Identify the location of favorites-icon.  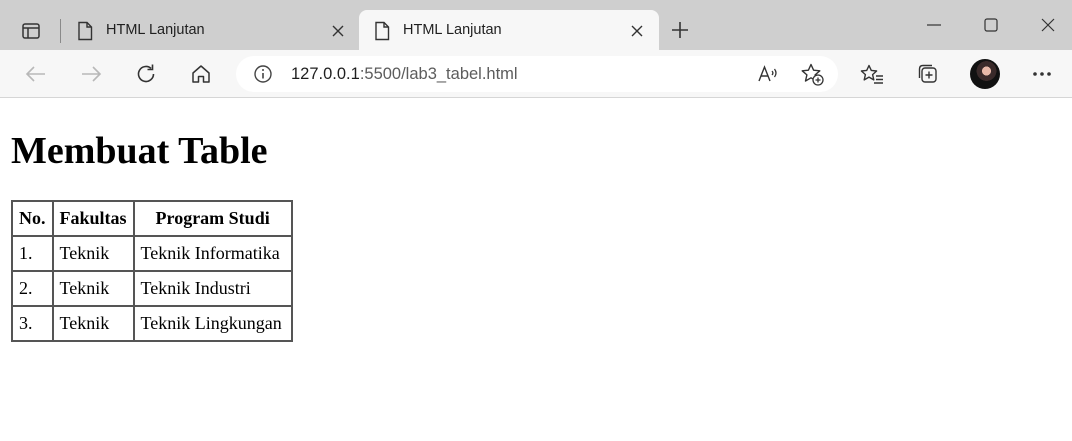
(871, 74).